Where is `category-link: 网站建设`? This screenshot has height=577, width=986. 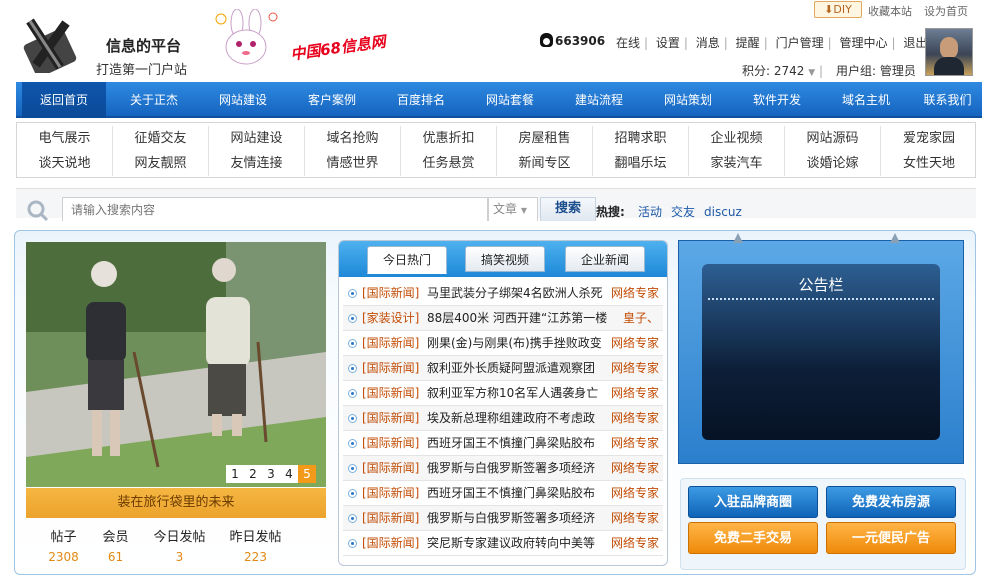
category-link: 网站建设 is located at coordinates (256, 138).